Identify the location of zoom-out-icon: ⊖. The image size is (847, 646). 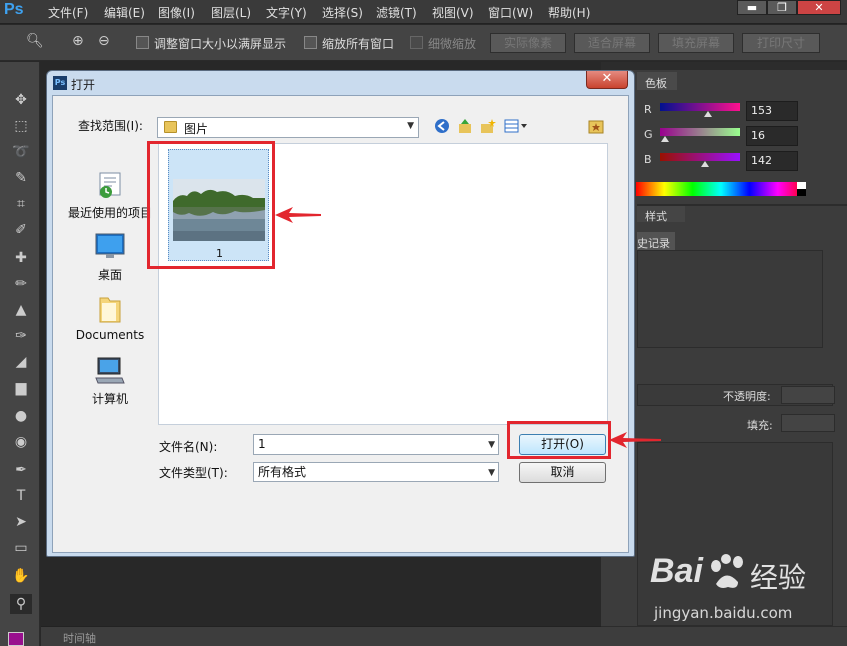
(104, 41).